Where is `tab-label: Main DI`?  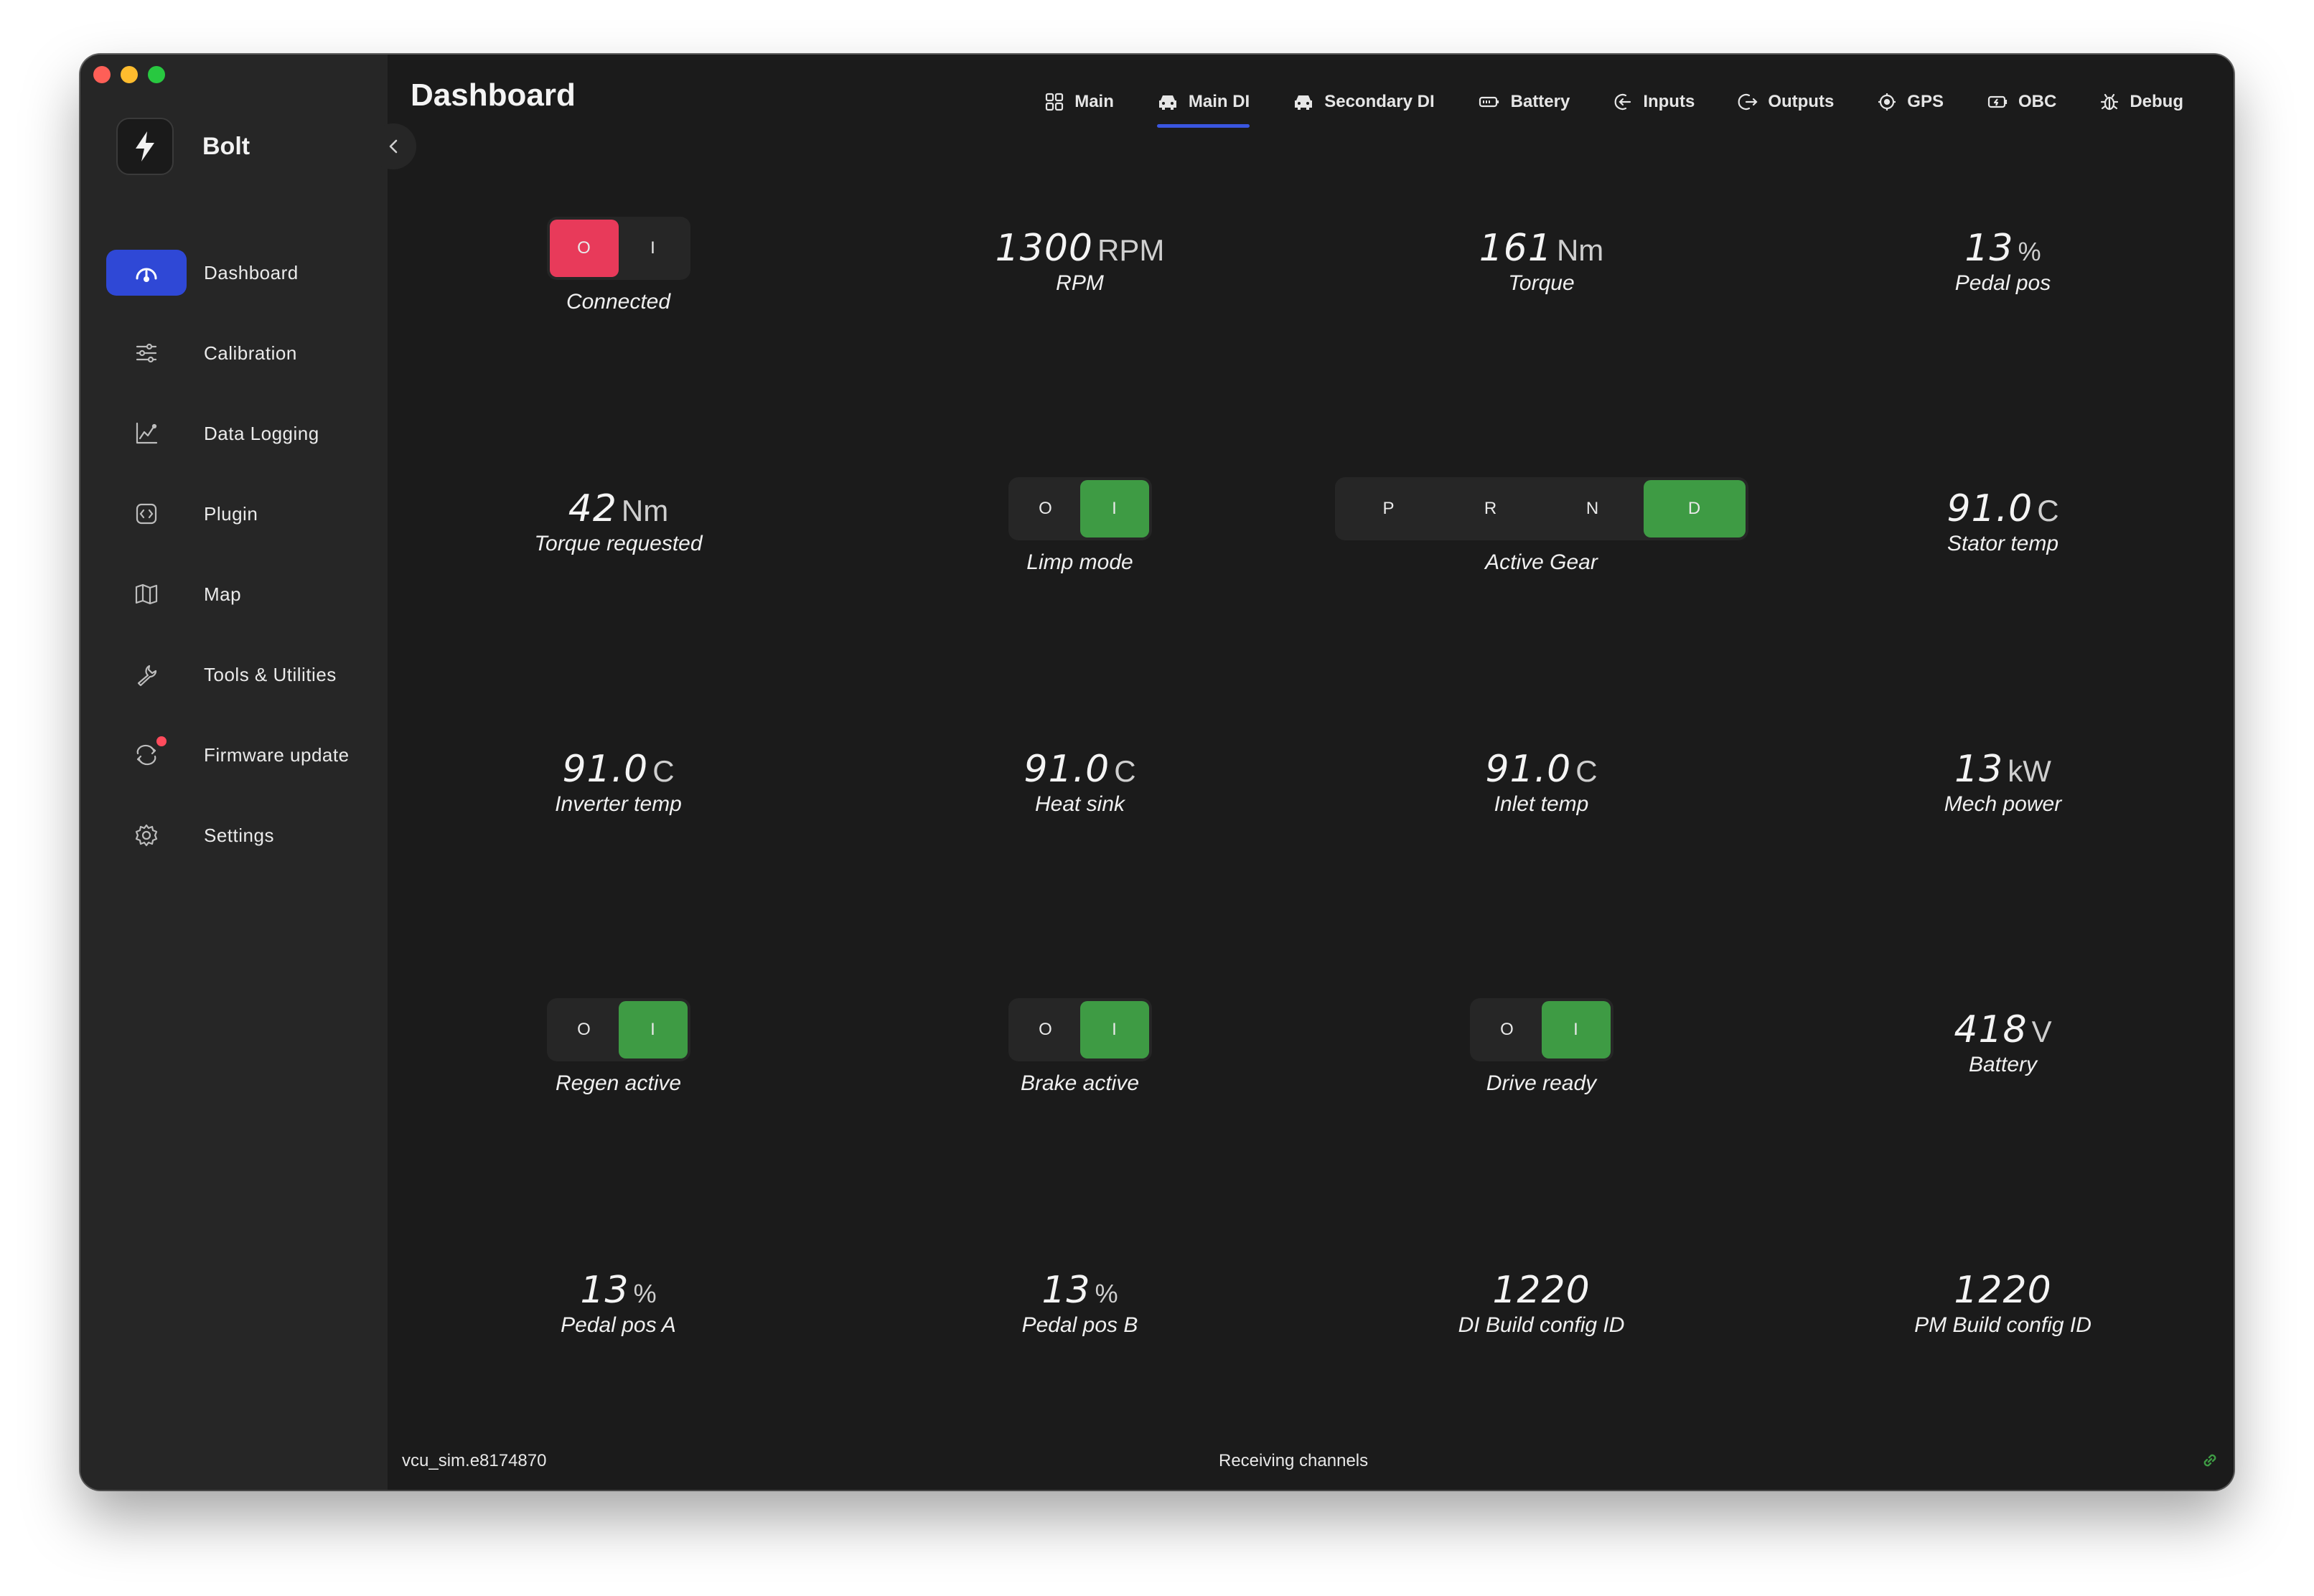 tab-label: Main DI is located at coordinates (1219, 101).